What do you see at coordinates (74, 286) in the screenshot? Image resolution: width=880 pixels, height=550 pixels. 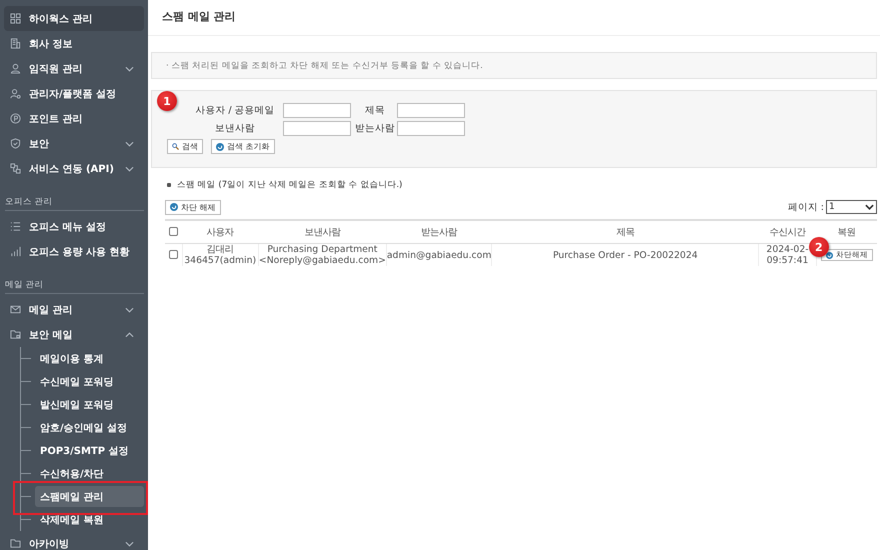 I see `section-header: 메일 관리` at bounding box center [74, 286].